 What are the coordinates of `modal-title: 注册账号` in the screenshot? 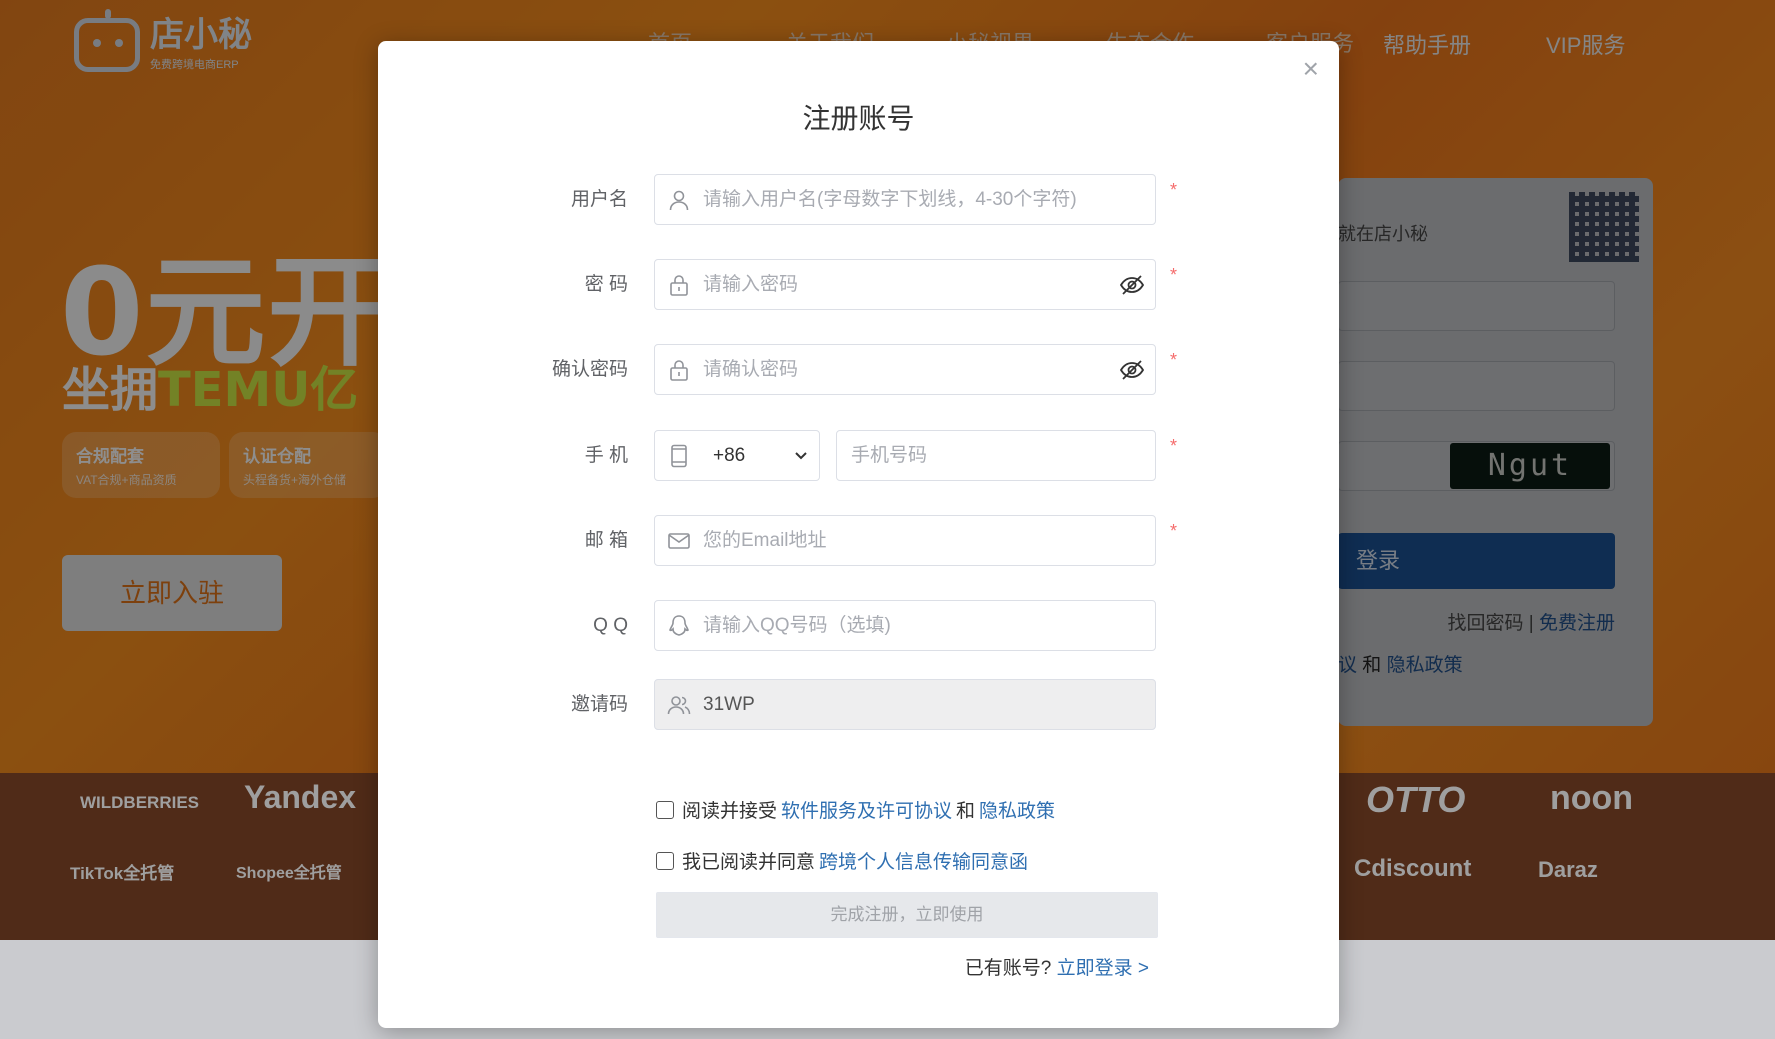 It's located at (858, 118).